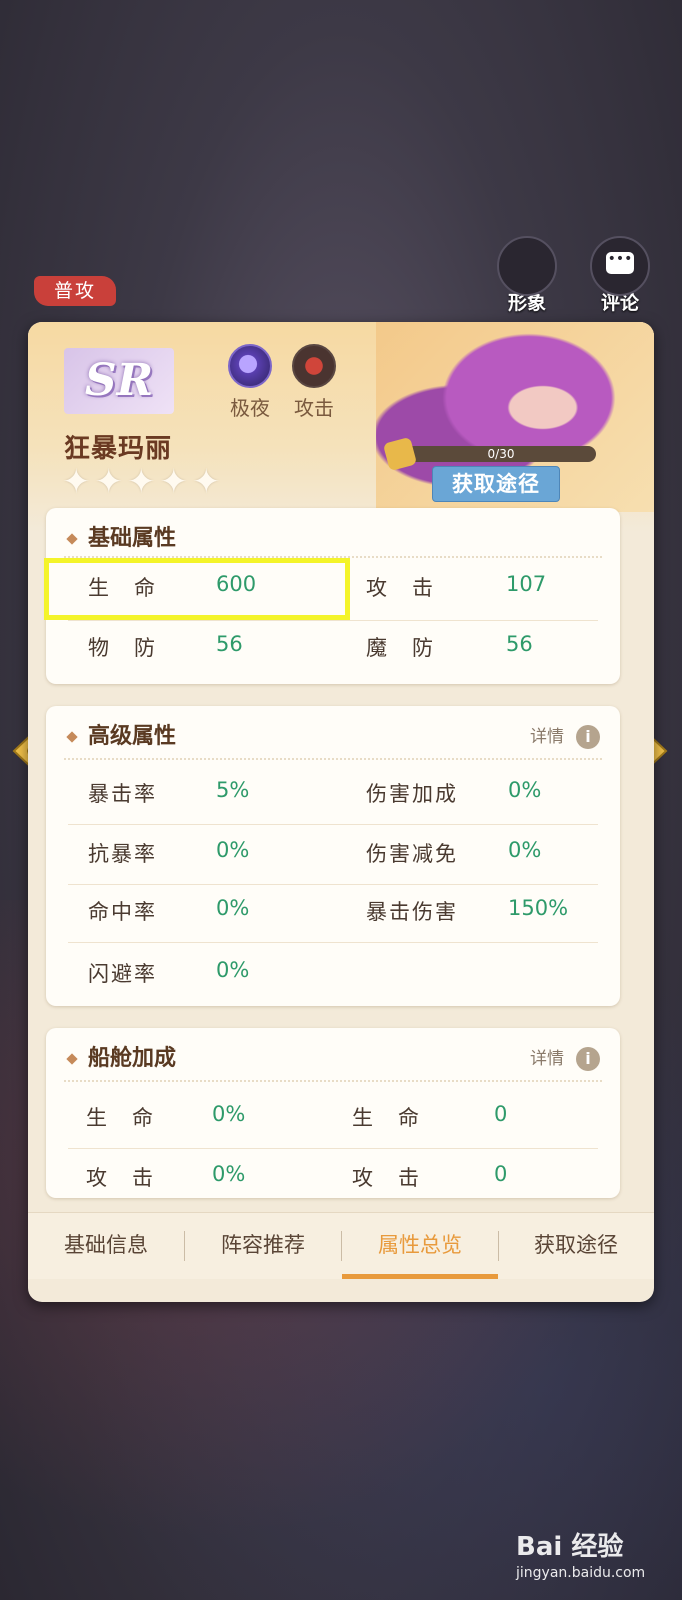  Describe the element at coordinates (333, 798) in the screenshot. I see `attr-row: 暴击率 5% 伤害加成 0%` at that location.